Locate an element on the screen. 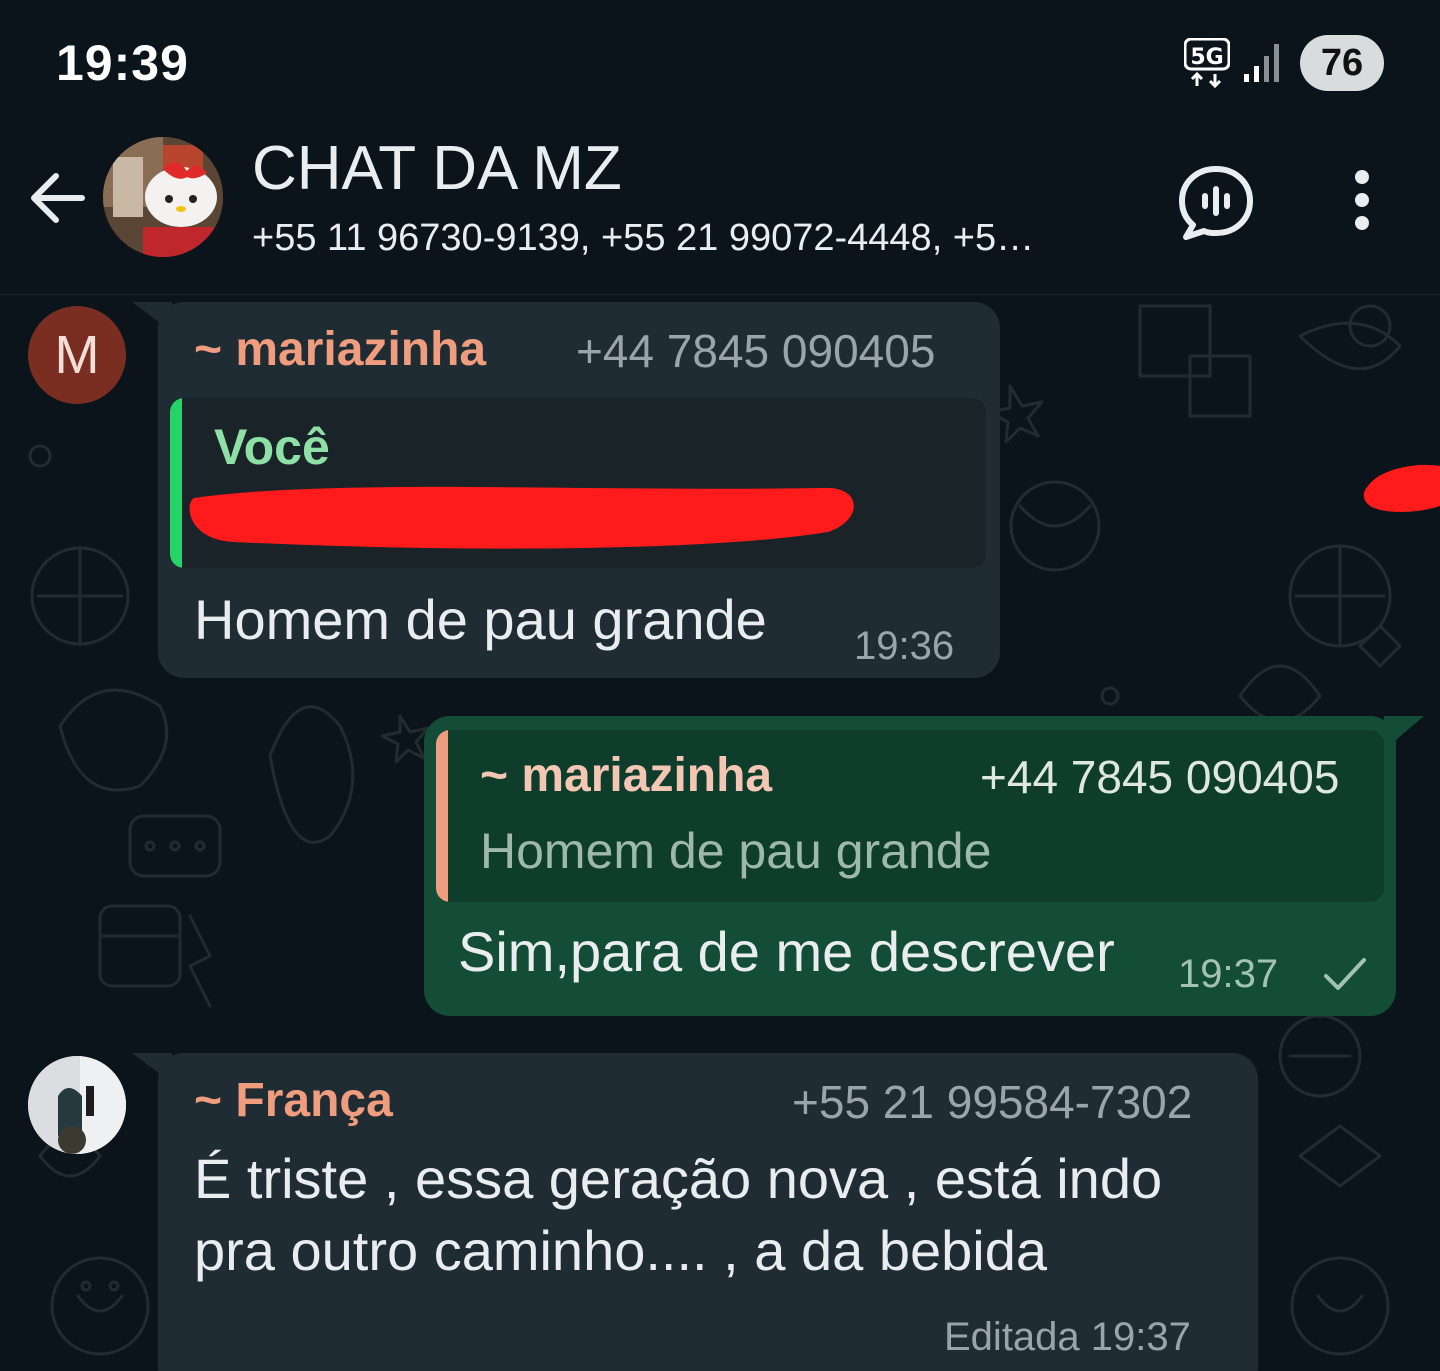 This screenshot has width=1440, height=1371. message-text-line-1: É triste , essa geração nova , está indo is located at coordinates (678, 1178).